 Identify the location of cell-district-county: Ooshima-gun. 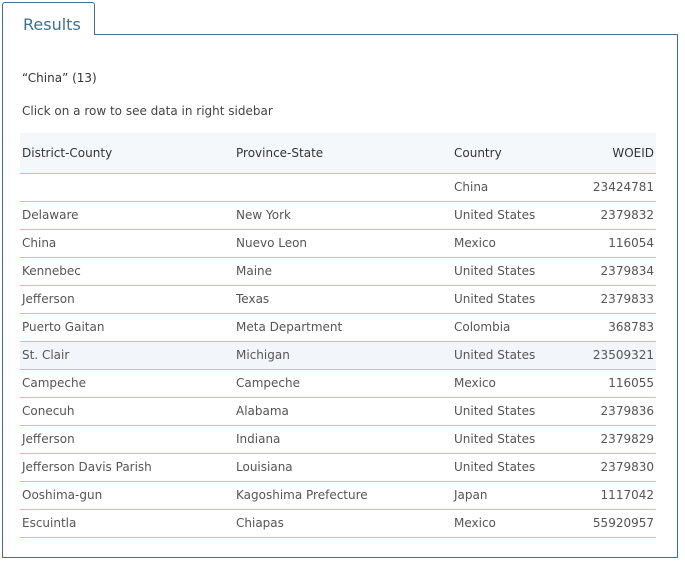
(127, 495).